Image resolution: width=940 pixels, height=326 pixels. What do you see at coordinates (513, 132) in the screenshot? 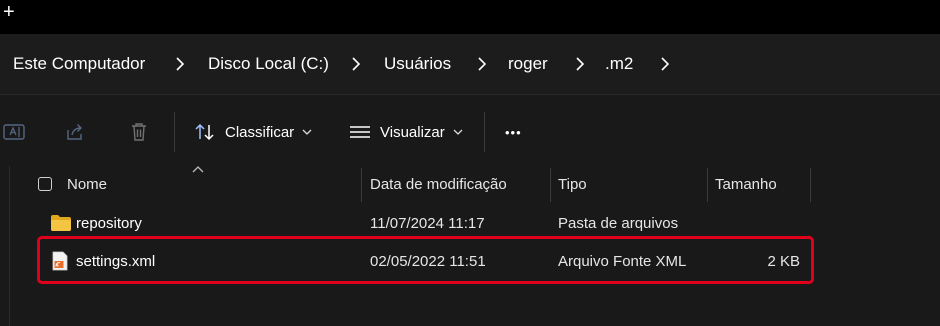
I see `more-options-button: •••` at bounding box center [513, 132].